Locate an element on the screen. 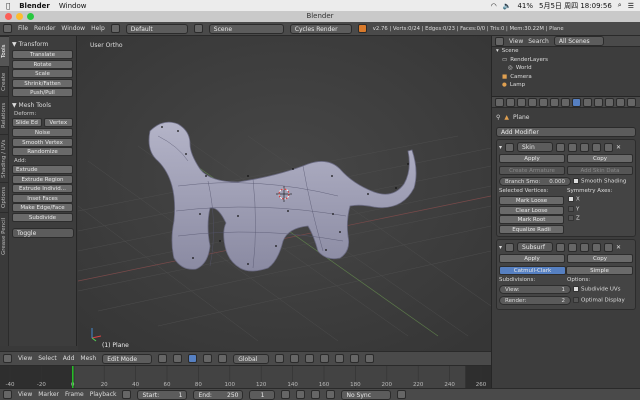 The width and height of the screenshot is (640, 400). record-icon is located at coordinates (402, 394).